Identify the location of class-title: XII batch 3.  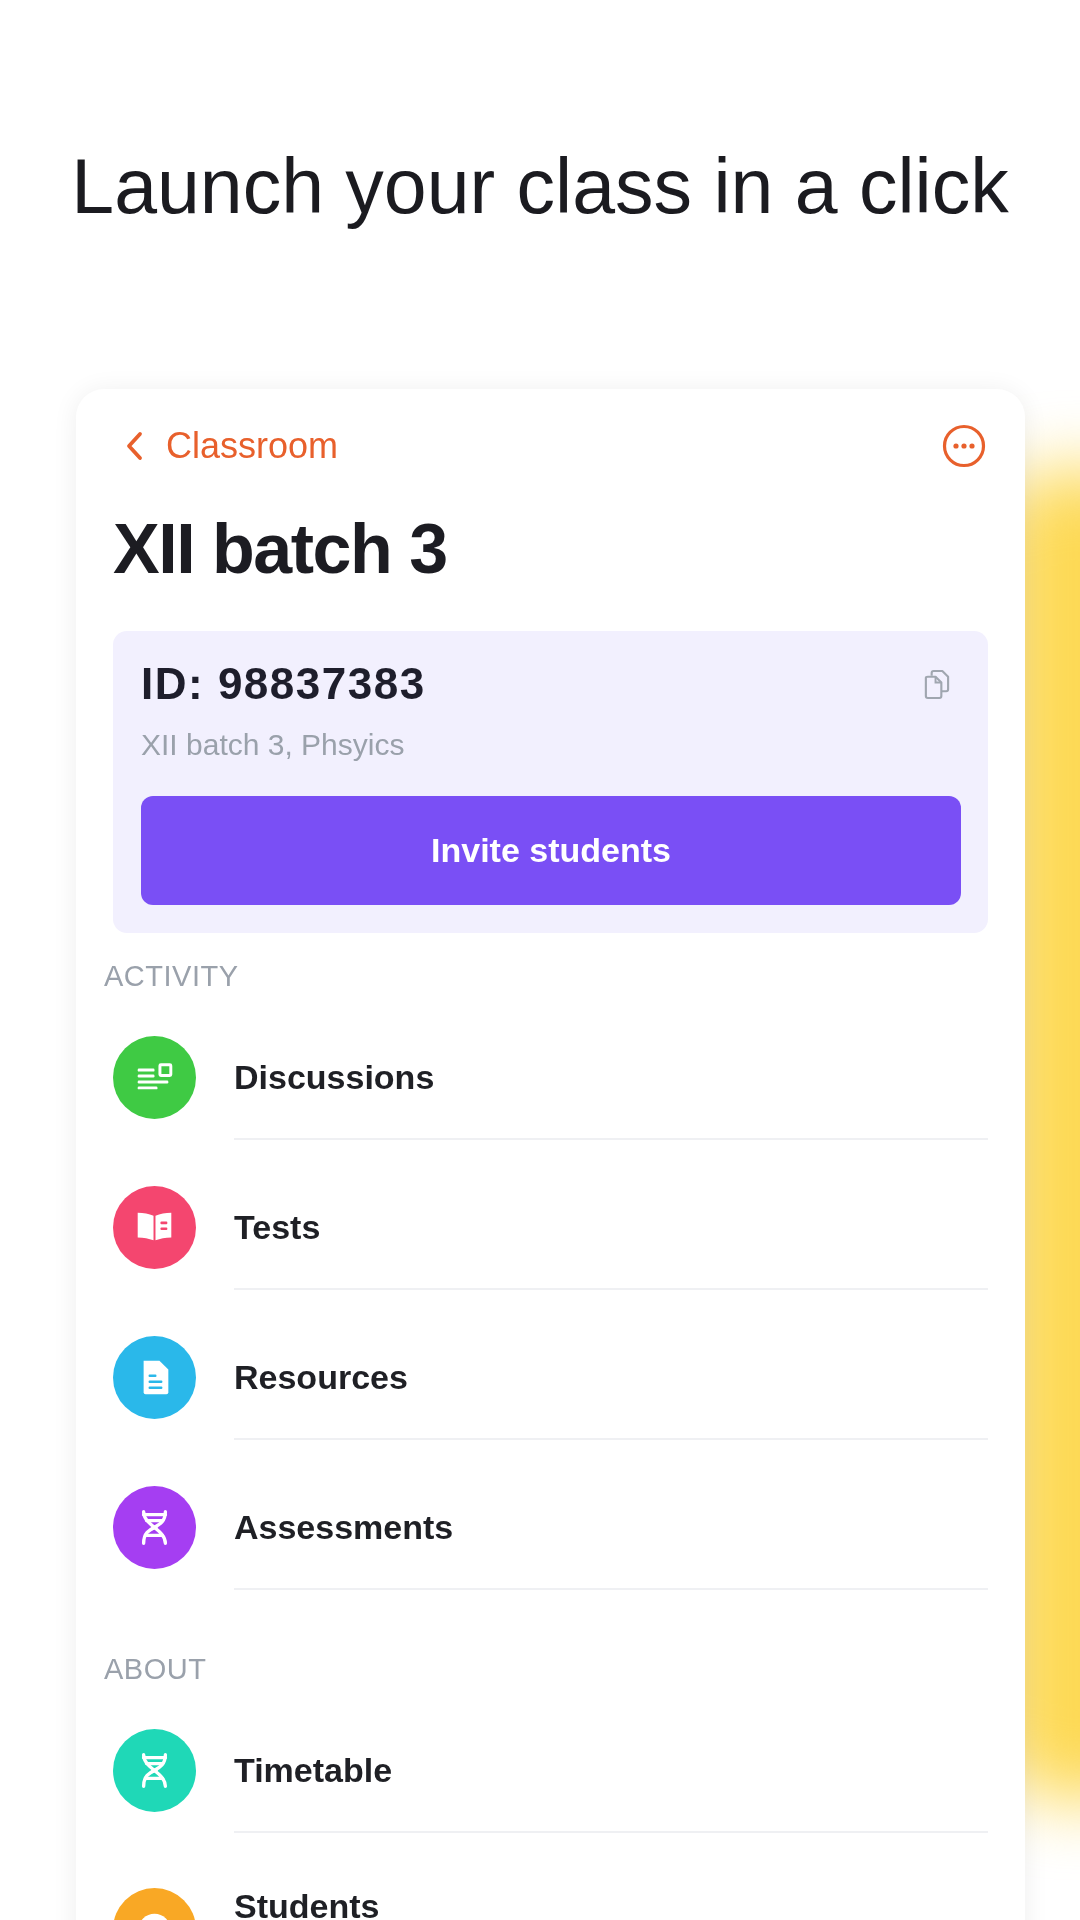
(280, 549).